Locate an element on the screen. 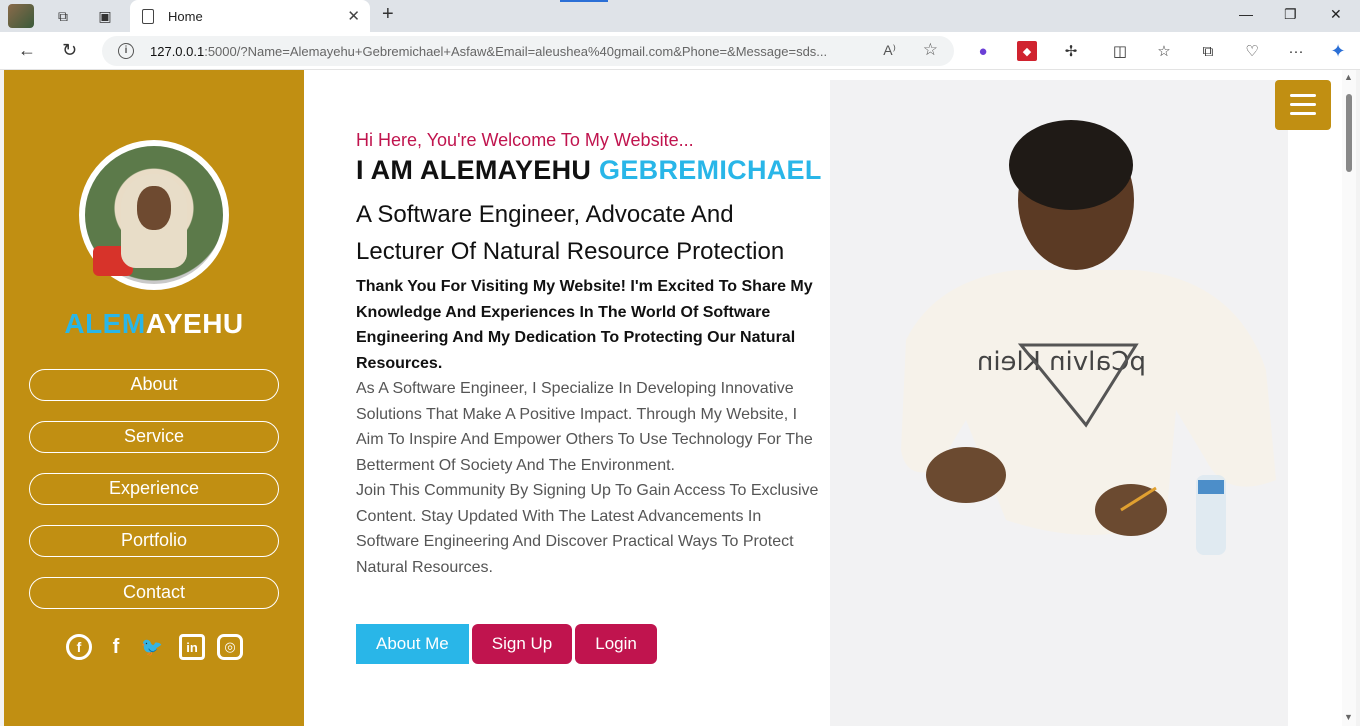  browser-essentials-icon: ♡ is located at coordinates (1252, 51).